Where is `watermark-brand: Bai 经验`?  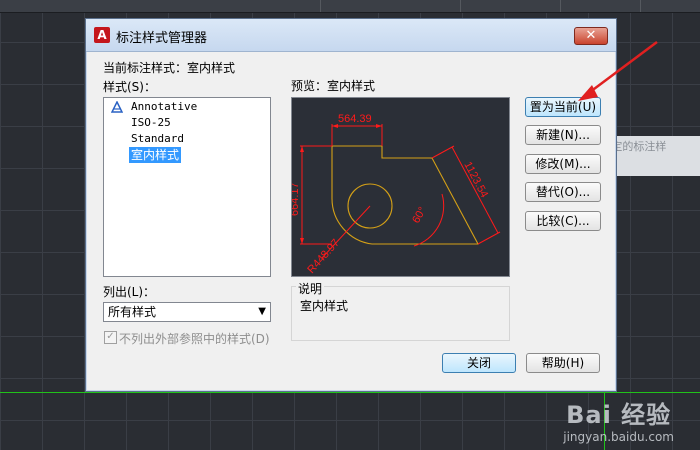
watermark-brand: Bai 经验 is located at coordinates (619, 415).